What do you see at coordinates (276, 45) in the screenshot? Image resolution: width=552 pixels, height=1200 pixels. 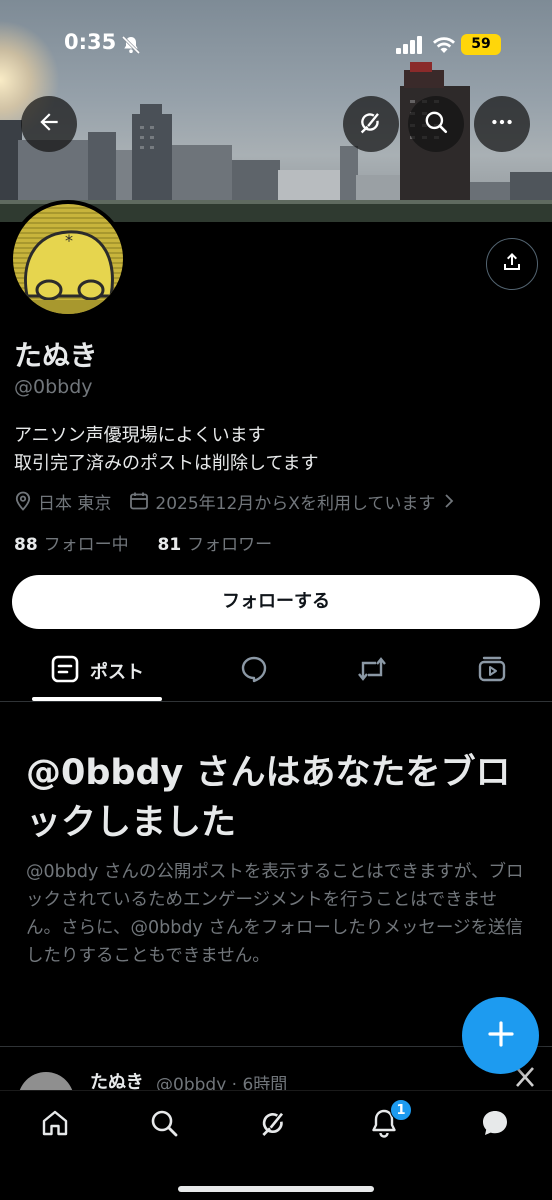 I see `status-bar: 0:35 59` at bounding box center [276, 45].